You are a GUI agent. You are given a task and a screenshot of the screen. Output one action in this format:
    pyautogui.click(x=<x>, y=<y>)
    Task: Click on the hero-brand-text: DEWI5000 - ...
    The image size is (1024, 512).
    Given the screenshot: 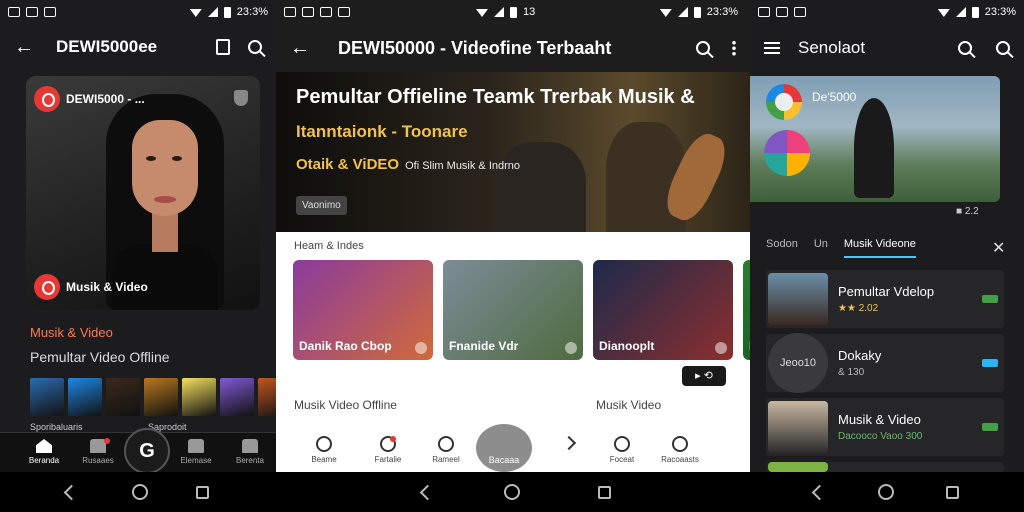 What is the action you would take?
    pyautogui.click(x=105, y=99)
    